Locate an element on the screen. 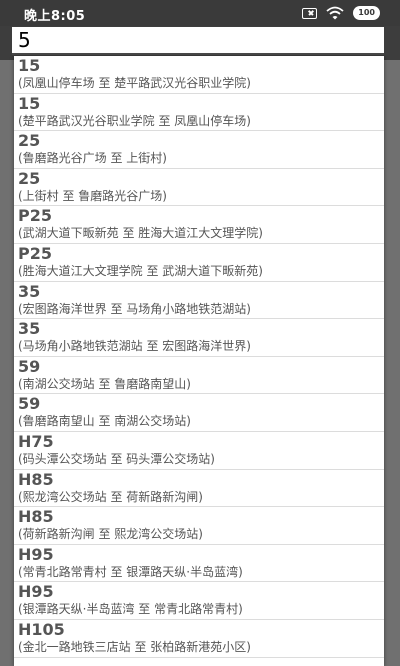  status-icons: 100 is located at coordinates (341, 13).